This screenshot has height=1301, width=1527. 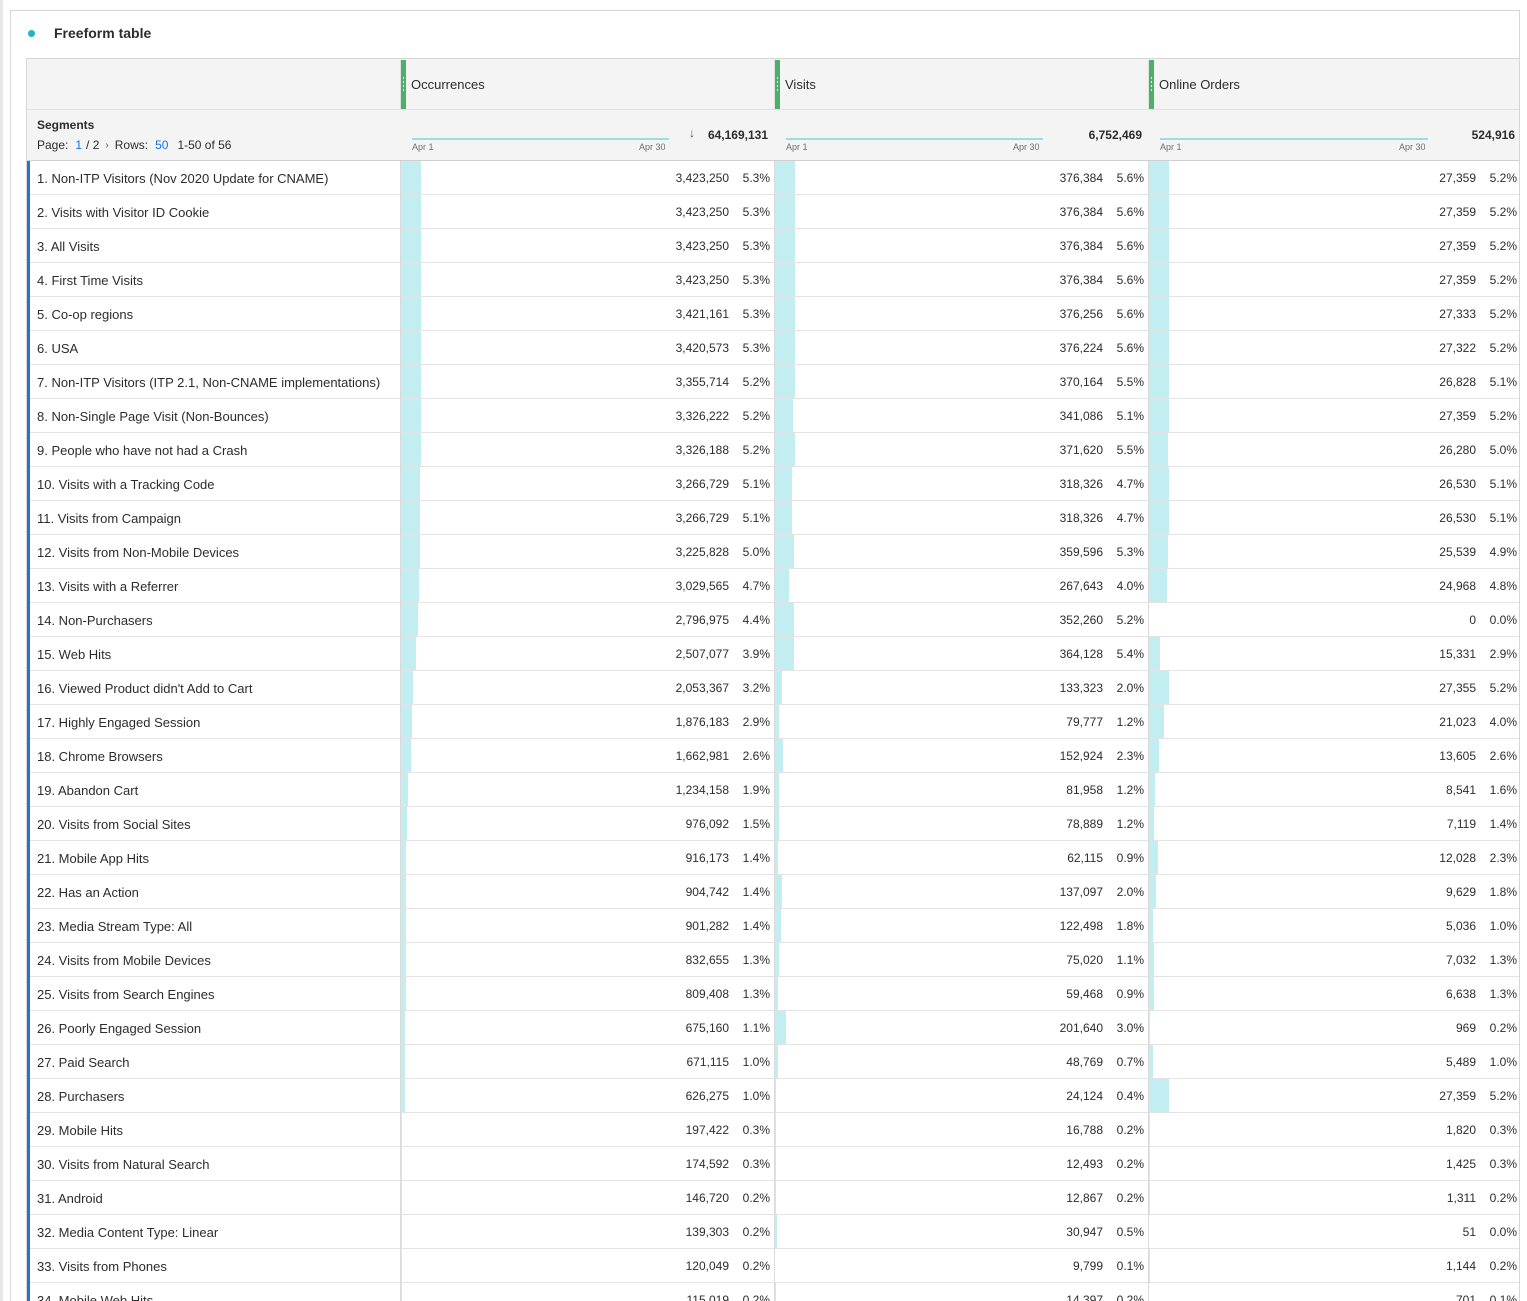 What do you see at coordinates (106, 145) in the screenshot?
I see `chevron-right-icon: ›` at bounding box center [106, 145].